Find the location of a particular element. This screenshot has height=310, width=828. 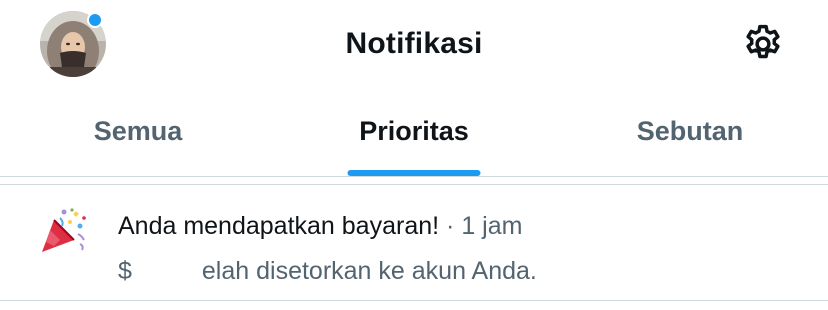

party-popper-icon is located at coordinates (64, 230).